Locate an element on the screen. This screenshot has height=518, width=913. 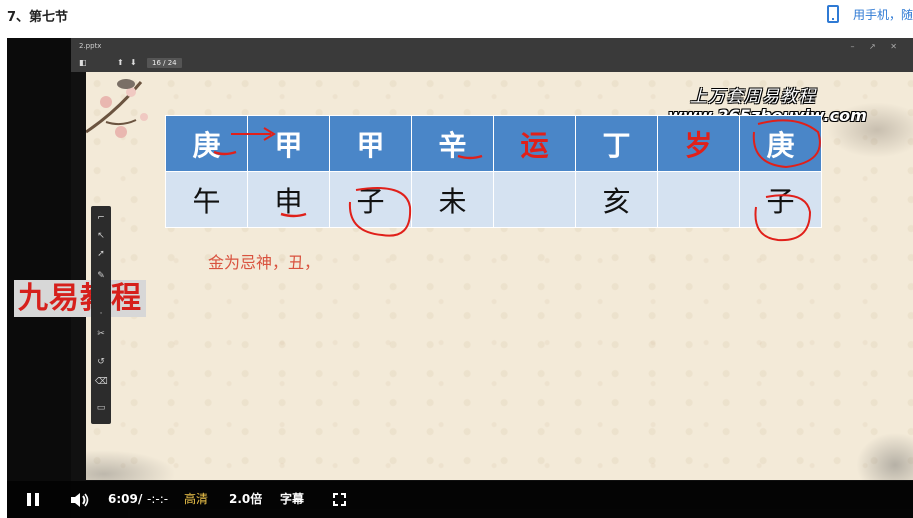
table-cell: 运 is located at coordinates (534, 143).